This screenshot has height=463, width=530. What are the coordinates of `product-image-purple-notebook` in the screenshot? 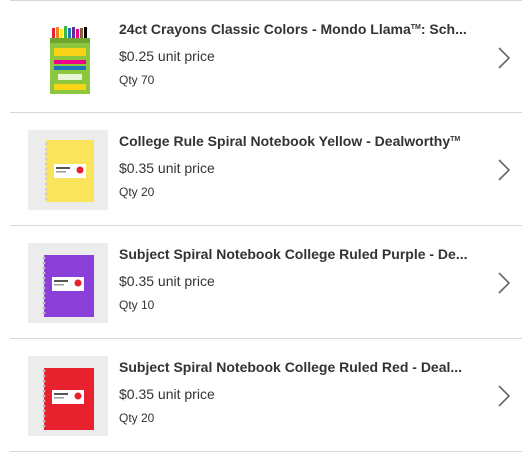 It's located at (68, 283).